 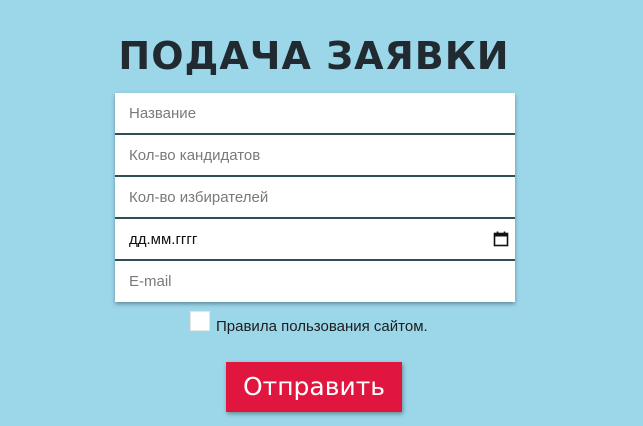 What do you see at coordinates (150, 281) in the screenshot?
I see `email-field-placeholder: E-mail` at bounding box center [150, 281].